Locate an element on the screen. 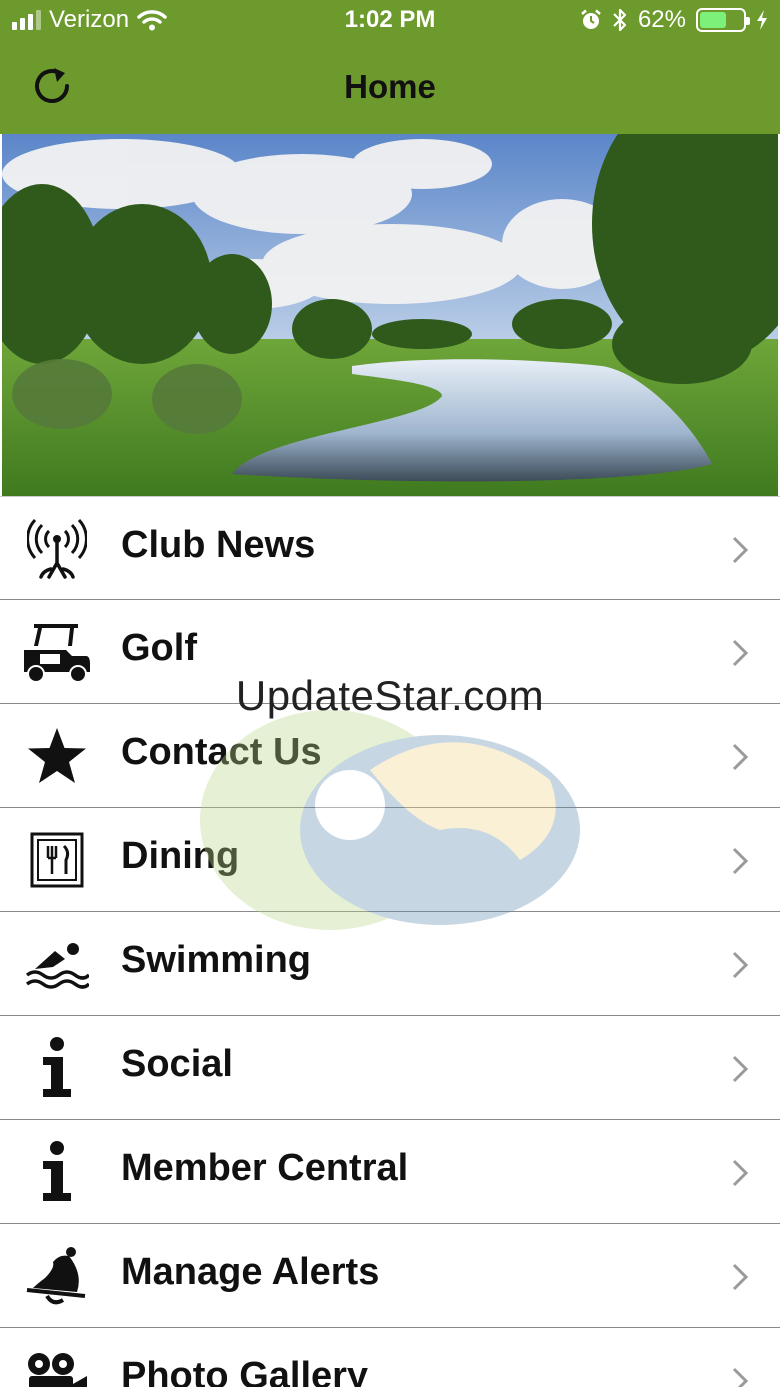 This screenshot has height=1387, width=780. menu-item-manage-alerts: Manage Alerts is located at coordinates (390, 1276).